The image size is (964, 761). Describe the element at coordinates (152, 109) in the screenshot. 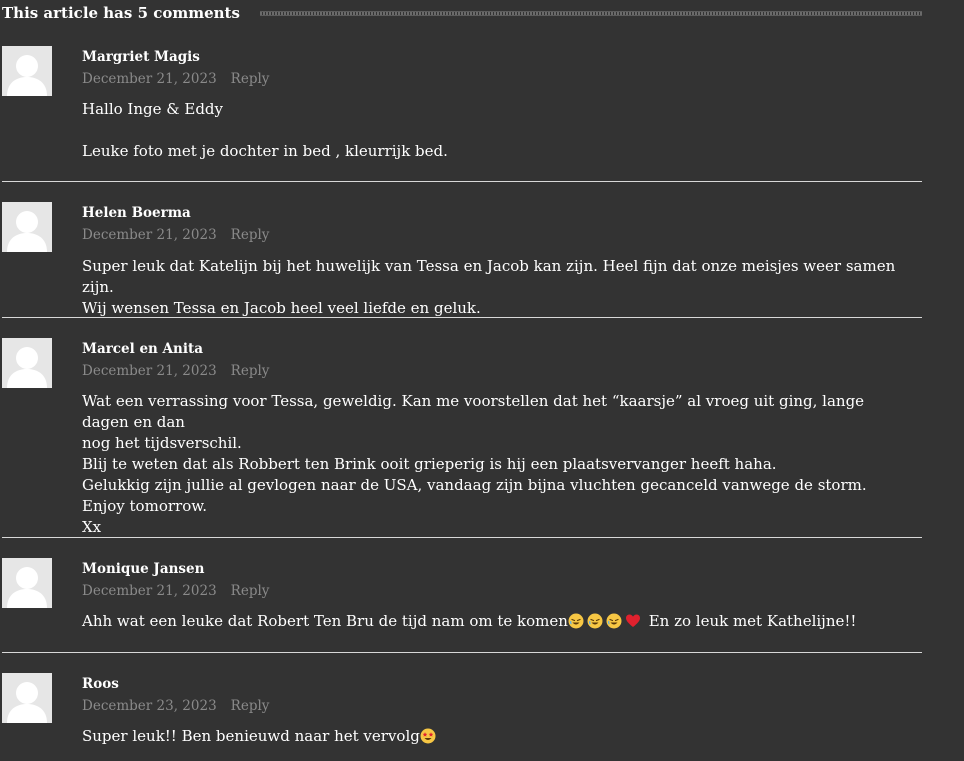

I see `comment-line: Hallo Inge & Eddy` at that location.